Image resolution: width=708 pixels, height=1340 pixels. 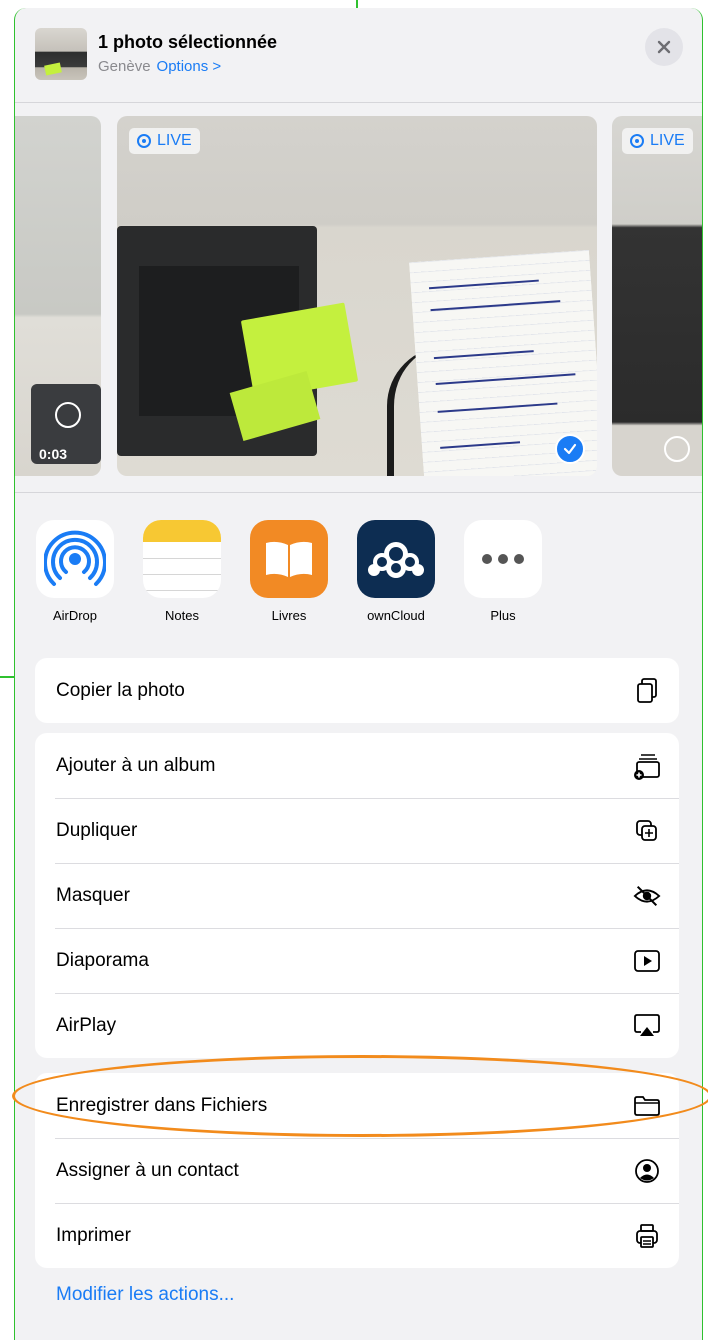 I want to click on app-owncloud: ownCloud, so click(x=396, y=571).